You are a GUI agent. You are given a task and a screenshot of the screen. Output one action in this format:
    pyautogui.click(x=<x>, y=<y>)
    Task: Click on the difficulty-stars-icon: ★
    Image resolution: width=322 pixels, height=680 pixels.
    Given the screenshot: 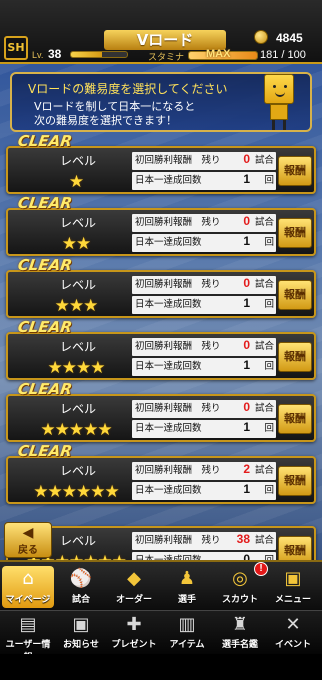 What is the action you would take?
    pyautogui.click(x=76, y=182)
    